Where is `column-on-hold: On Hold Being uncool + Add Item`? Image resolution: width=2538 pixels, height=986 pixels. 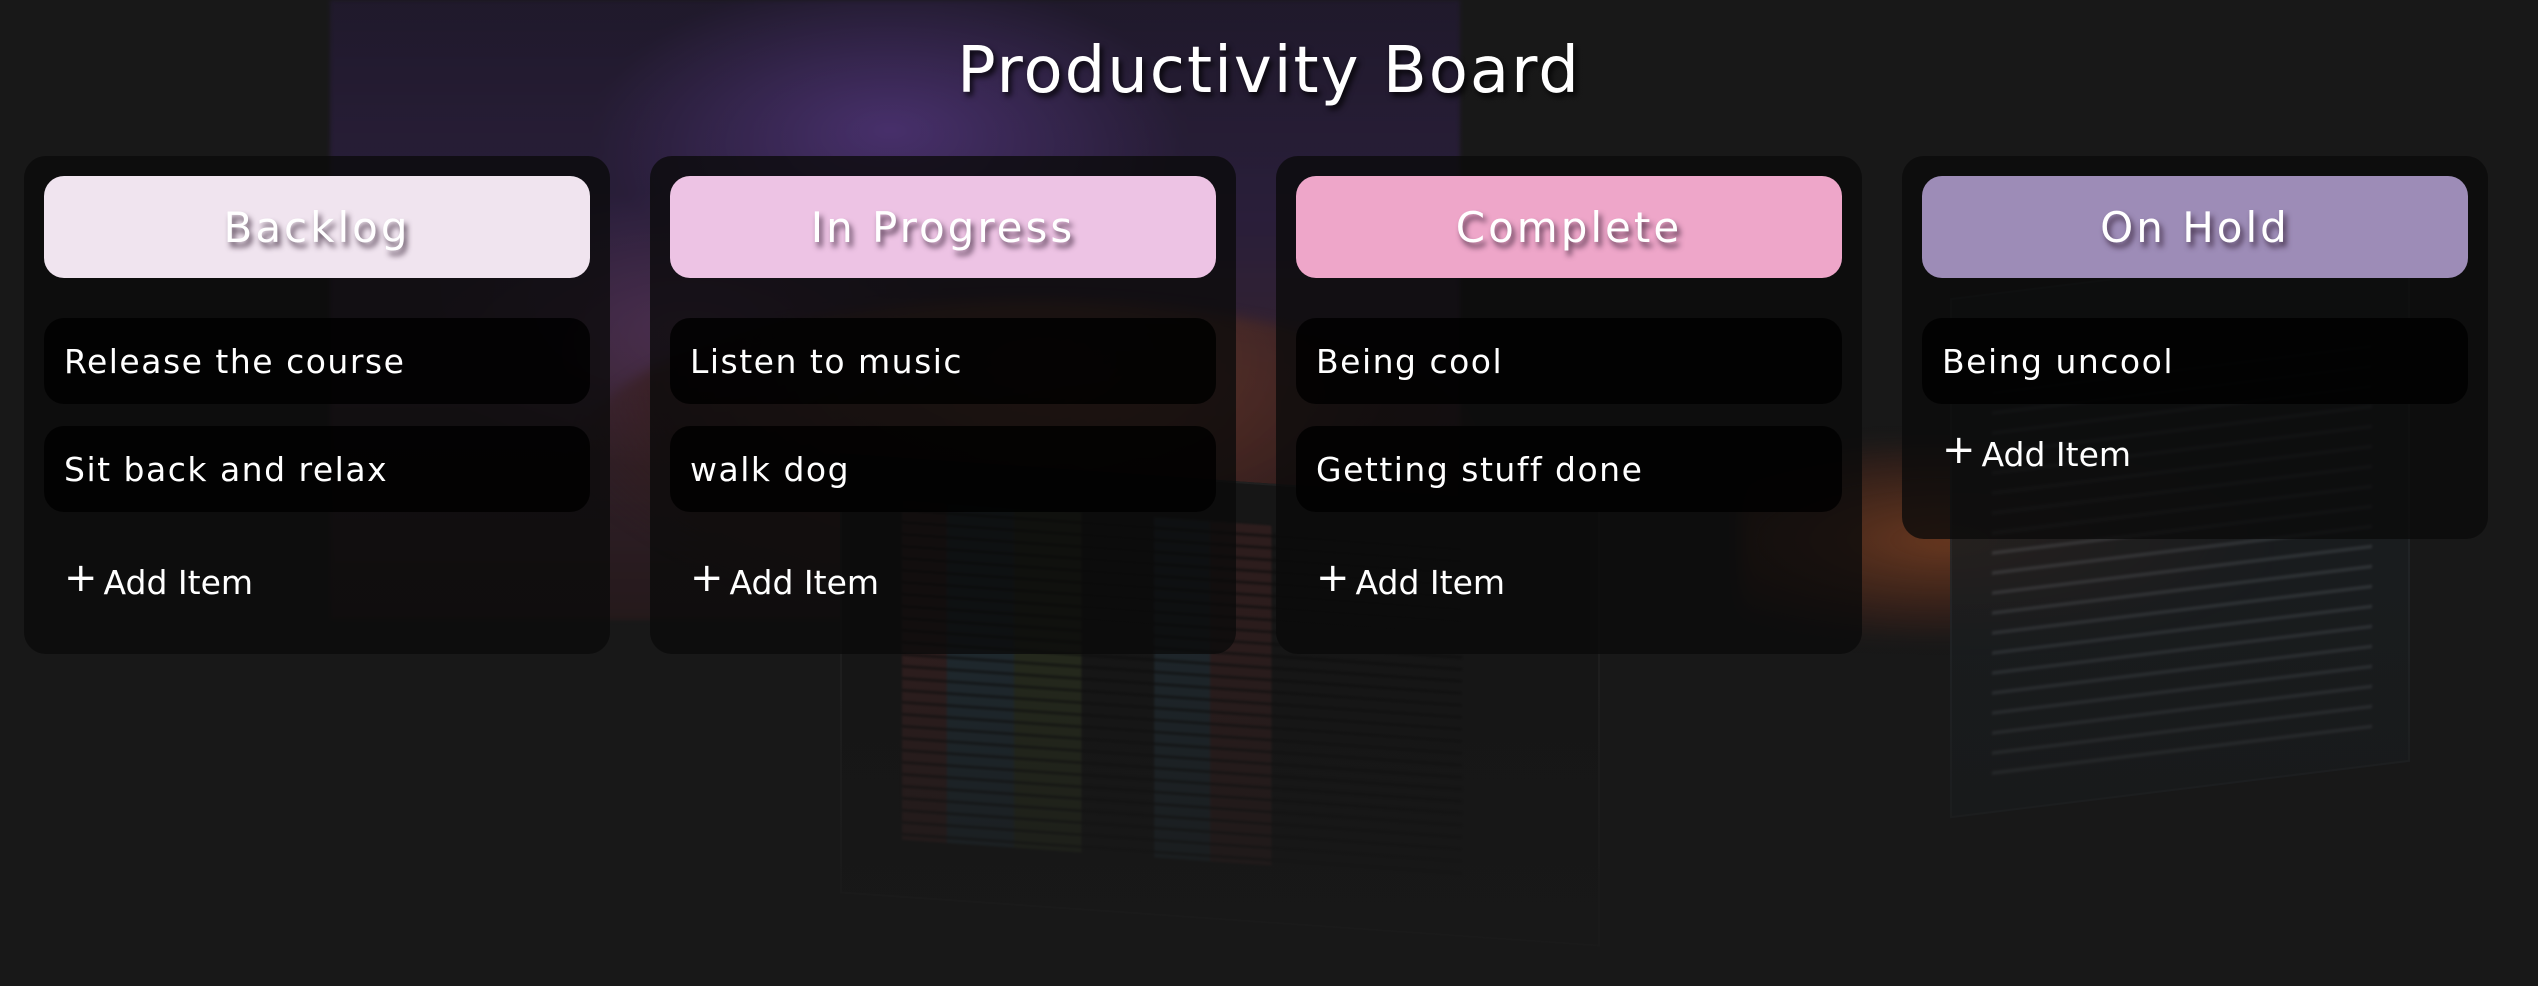
column-on-hold: On Hold Being uncool + Add Item is located at coordinates (2195, 347).